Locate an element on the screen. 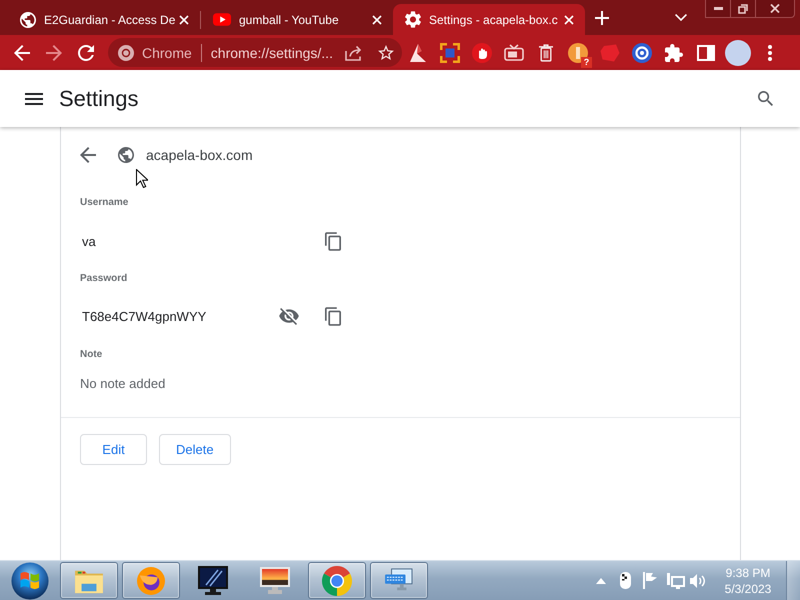 The height and width of the screenshot is (600, 800). side-panel-icon is located at coordinates (706, 52).